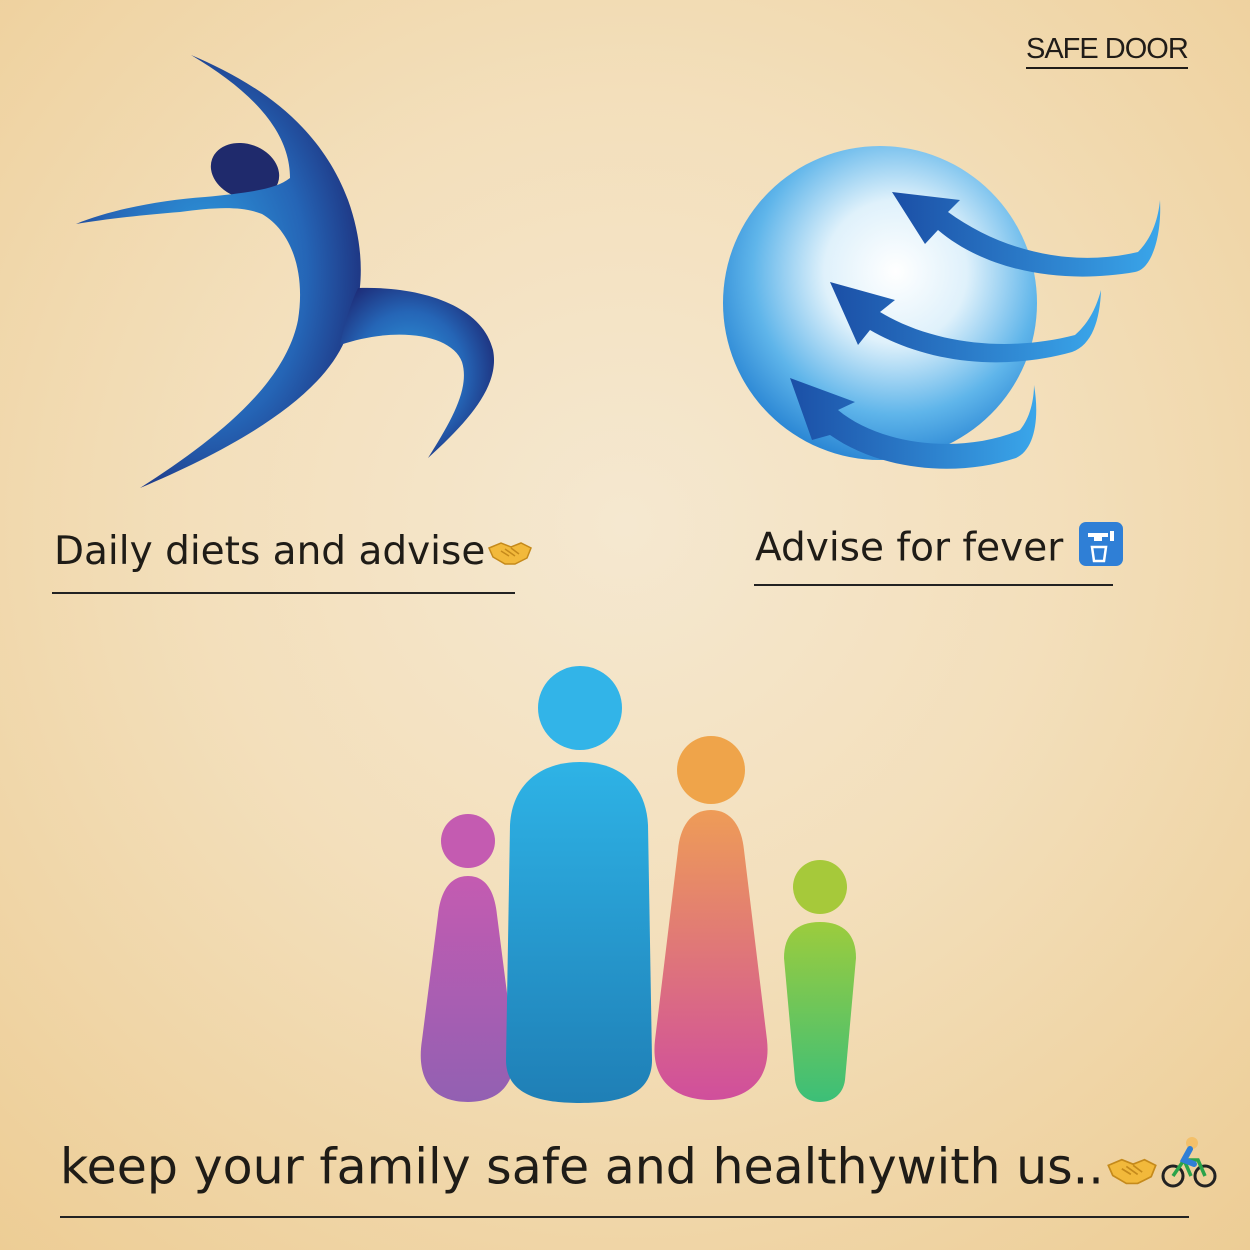  What do you see at coordinates (467, 989) in the screenshot?
I see `family-child-left-body` at bounding box center [467, 989].